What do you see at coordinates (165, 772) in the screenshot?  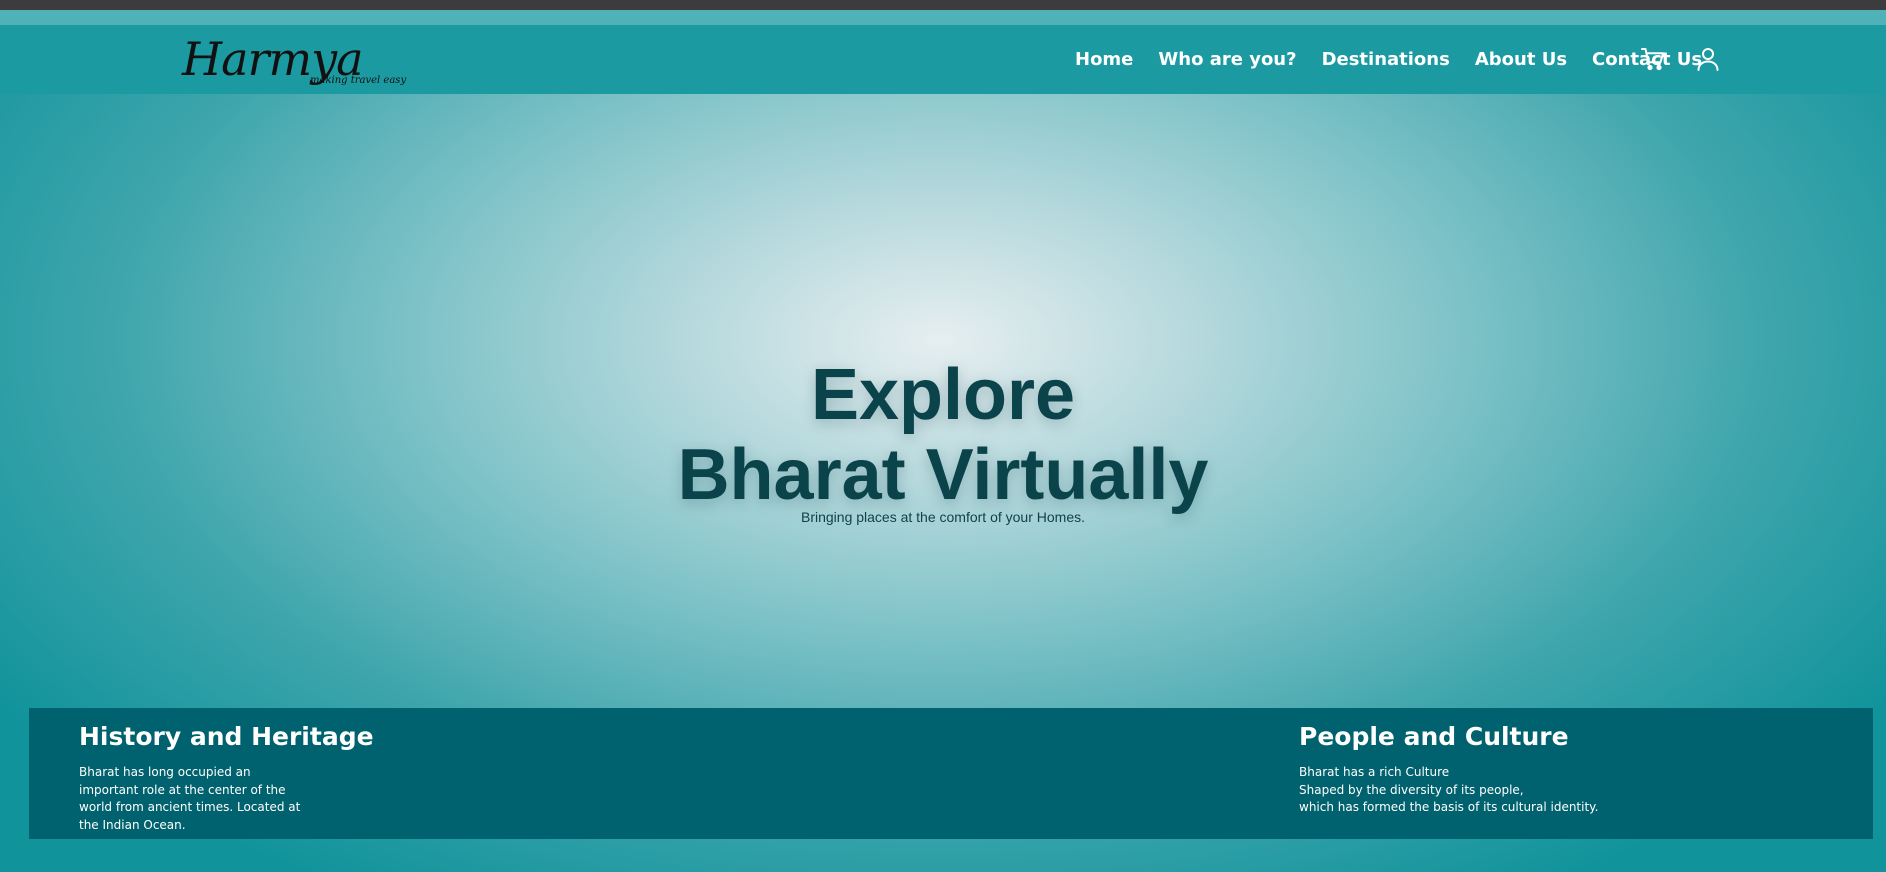 I see `history-line: Bharat has long occupied an` at bounding box center [165, 772].